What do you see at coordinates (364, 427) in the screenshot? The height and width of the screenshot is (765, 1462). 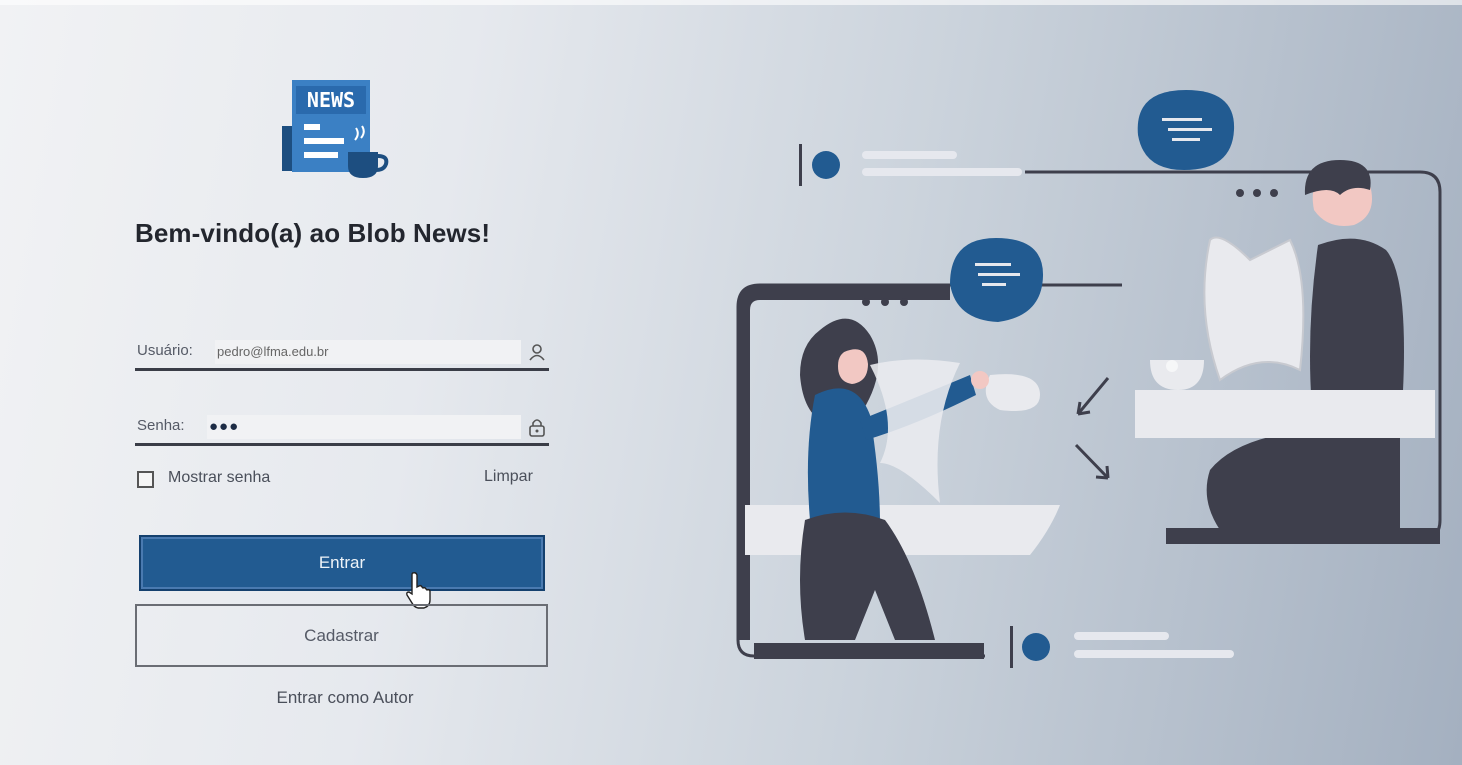 I see `password-input: ●●●` at bounding box center [364, 427].